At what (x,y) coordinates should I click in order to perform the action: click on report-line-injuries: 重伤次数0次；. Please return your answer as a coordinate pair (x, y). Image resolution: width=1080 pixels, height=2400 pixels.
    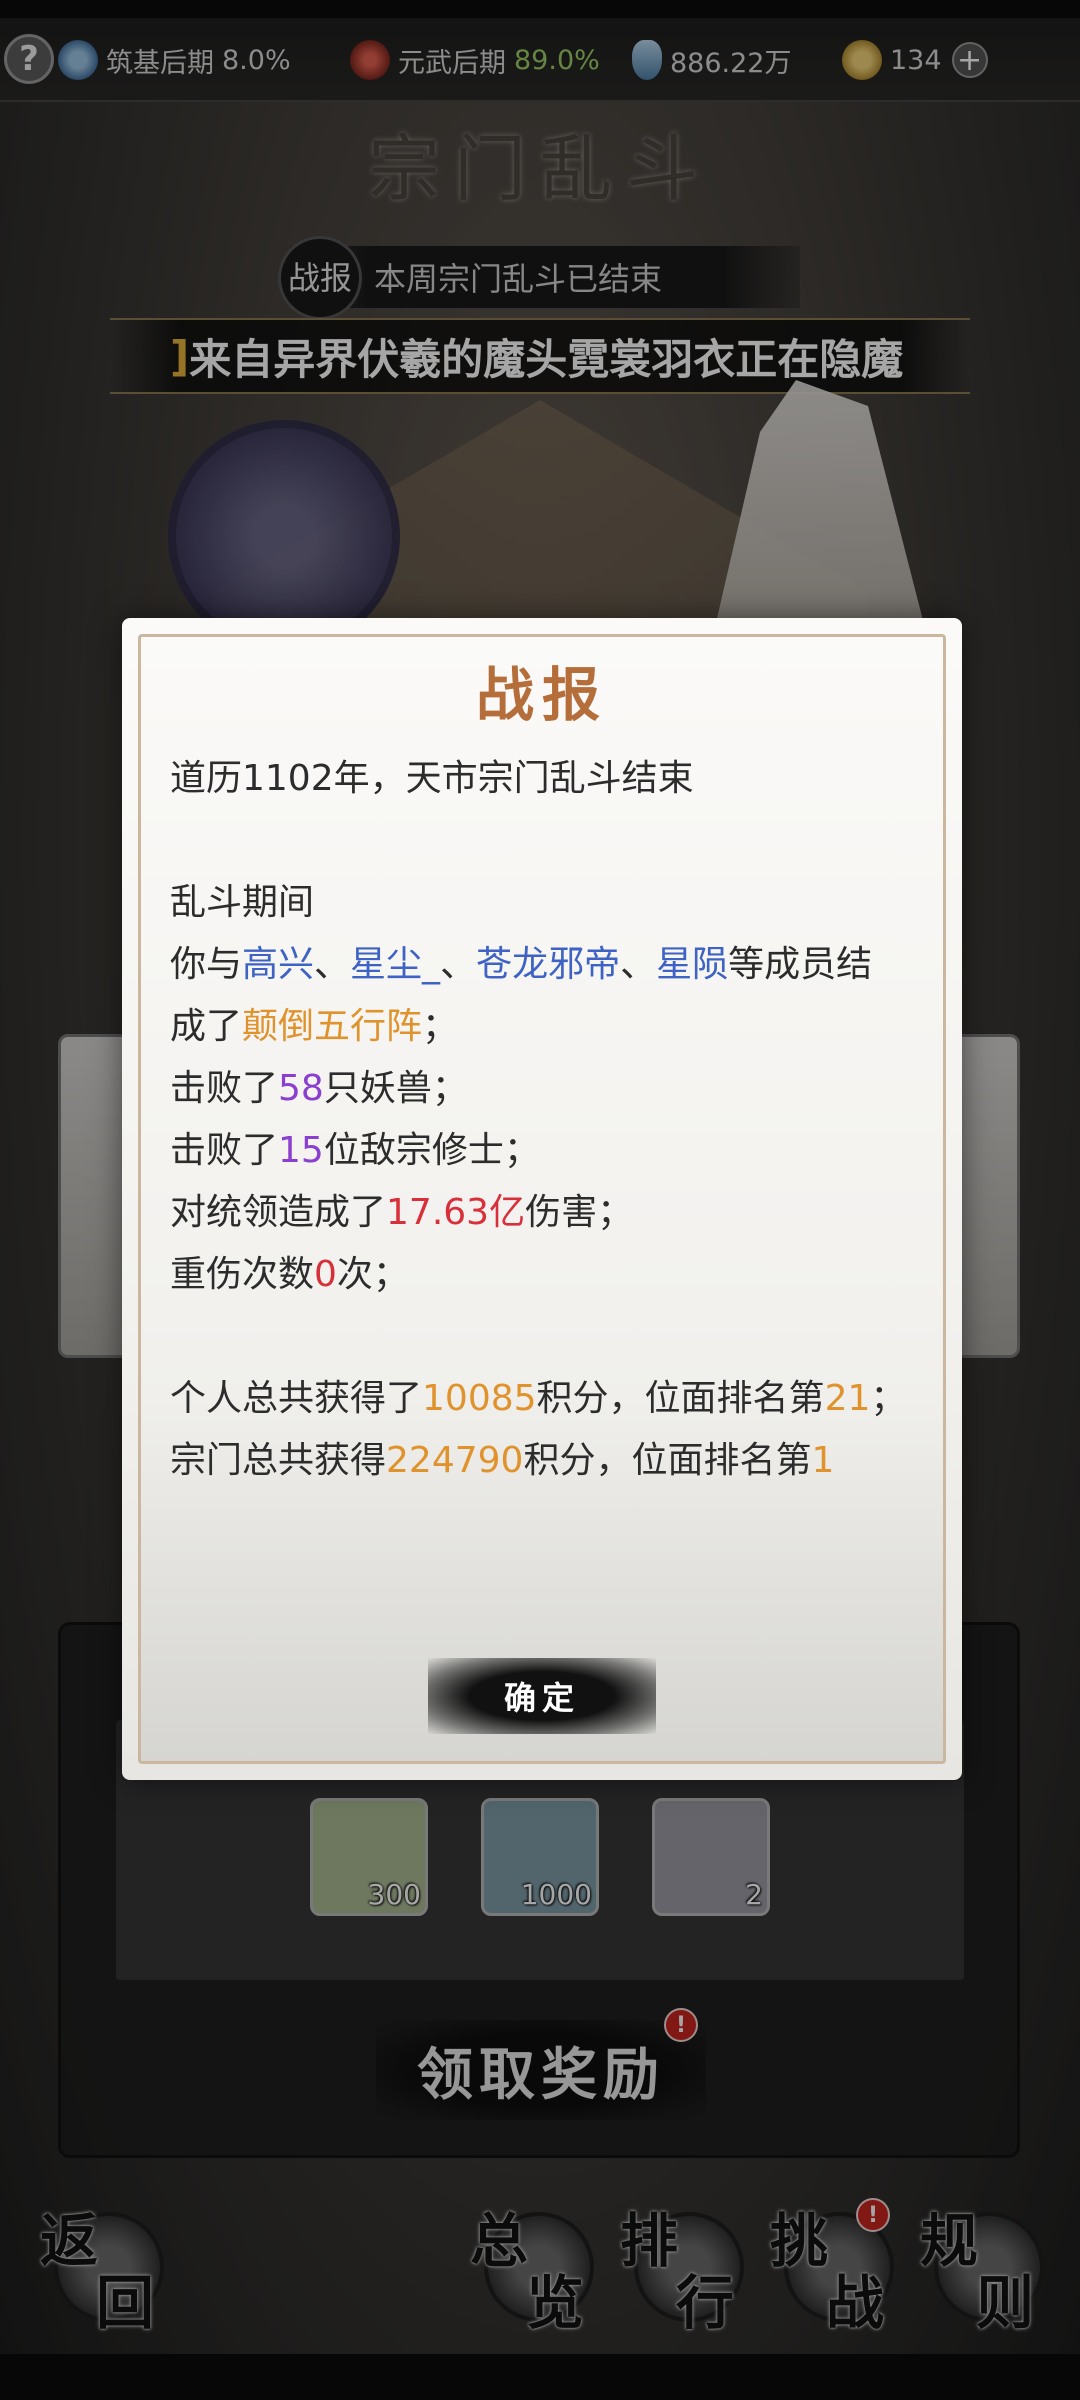
    Looking at the image, I should click on (550, 1275).